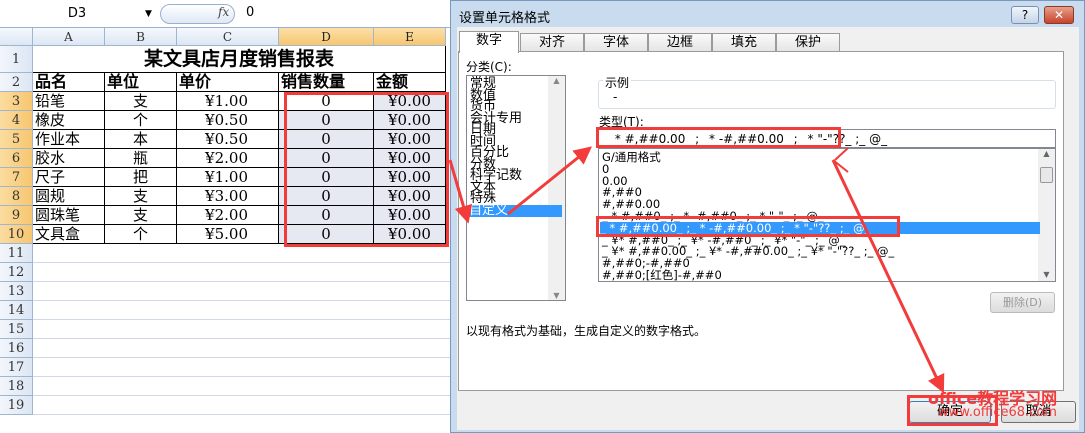 Image resolution: width=1085 pixels, height=433 pixels. What do you see at coordinates (250, 12) in the screenshot?
I see `formula-input: 0` at bounding box center [250, 12].